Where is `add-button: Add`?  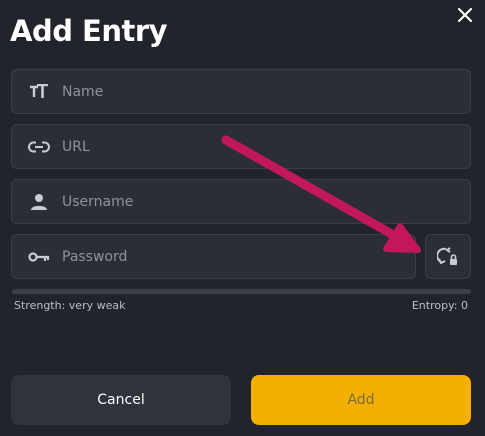 add-button: Add is located at coordinates (361, 400).